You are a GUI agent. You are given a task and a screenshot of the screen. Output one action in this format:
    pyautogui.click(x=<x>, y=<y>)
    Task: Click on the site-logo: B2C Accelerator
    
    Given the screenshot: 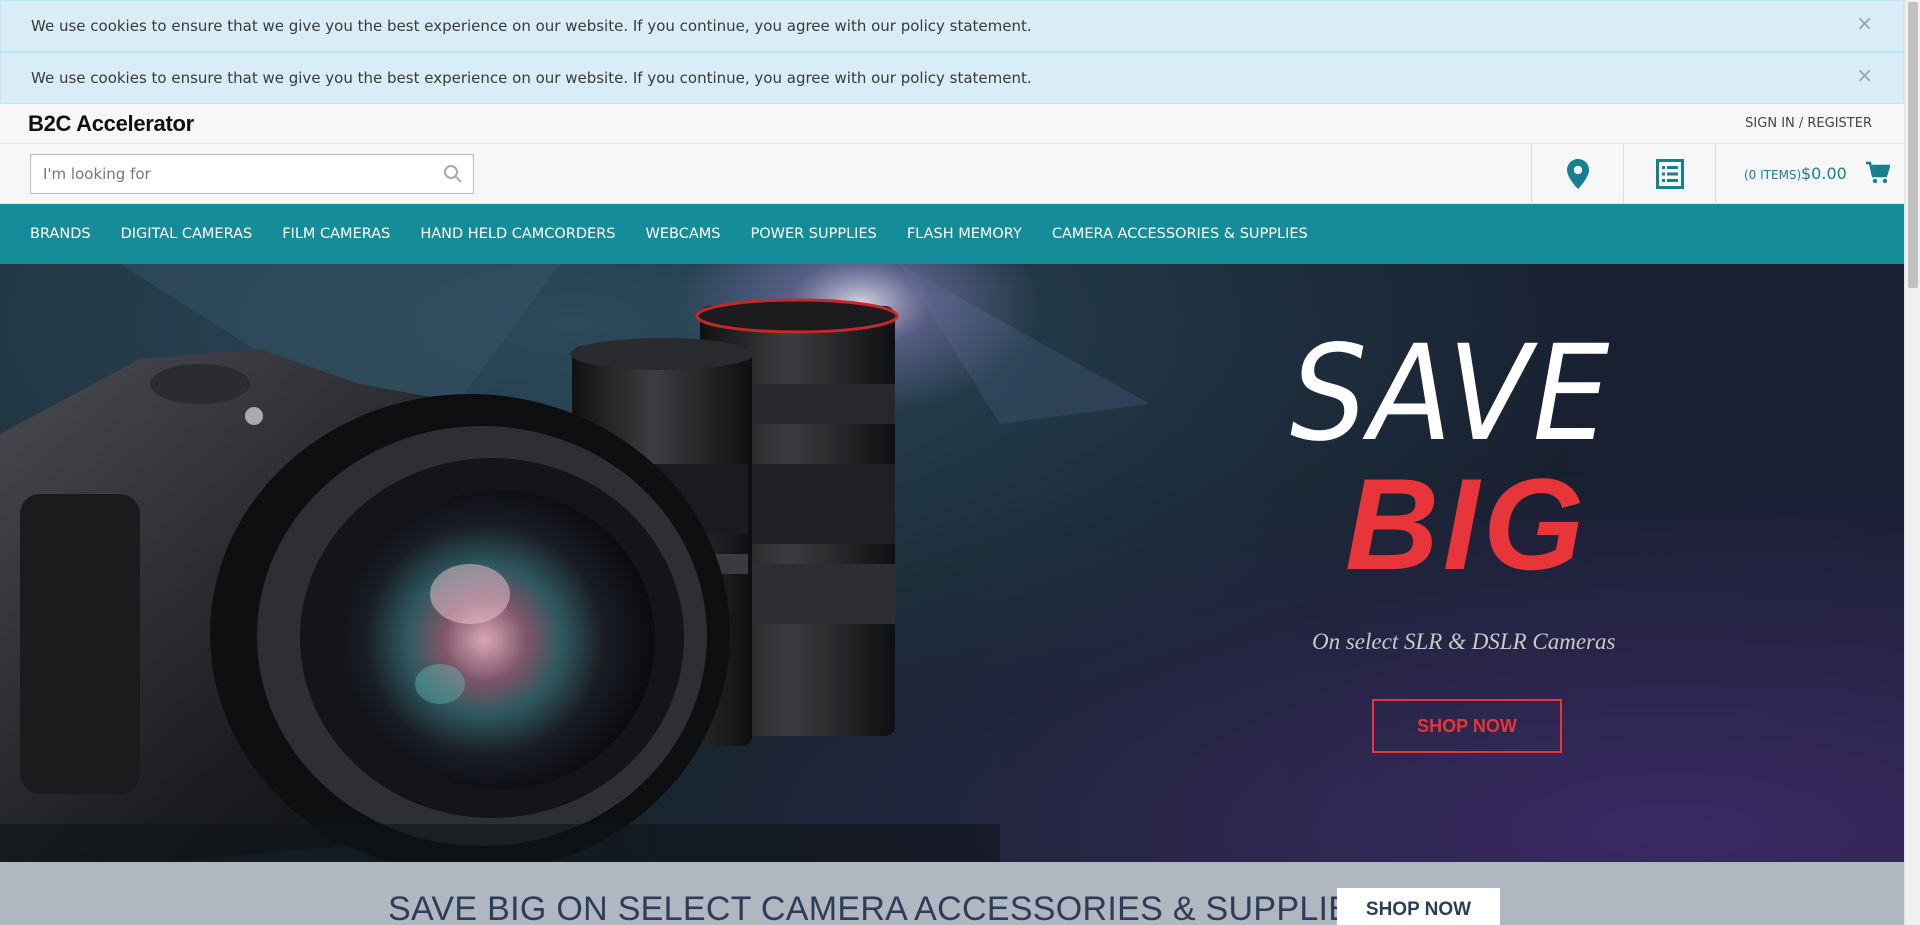 What is the action you would take?
    pyautogui.click(x=111, y=124)
    